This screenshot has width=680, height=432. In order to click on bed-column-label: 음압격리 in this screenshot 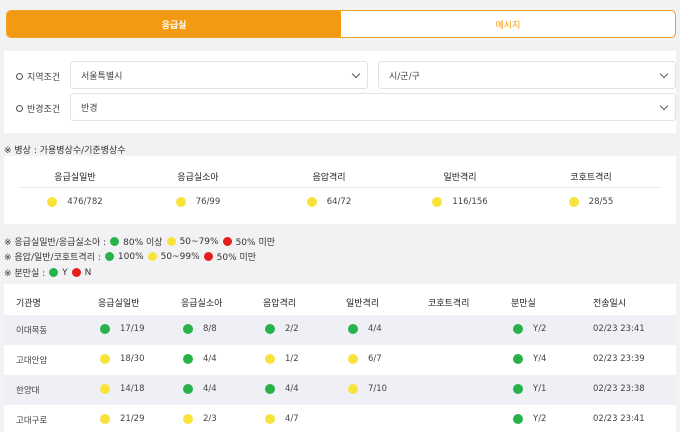, I will do `click(329, 178)`.